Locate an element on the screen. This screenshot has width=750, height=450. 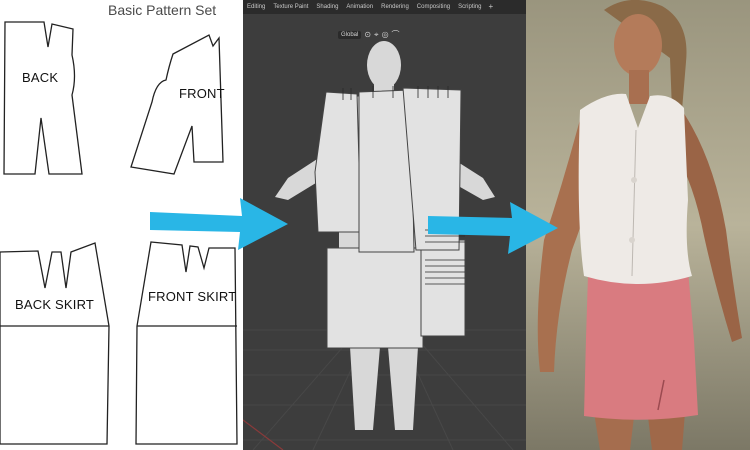
proportional-editing-icon: ◎ is located at coordinates (385, 35).